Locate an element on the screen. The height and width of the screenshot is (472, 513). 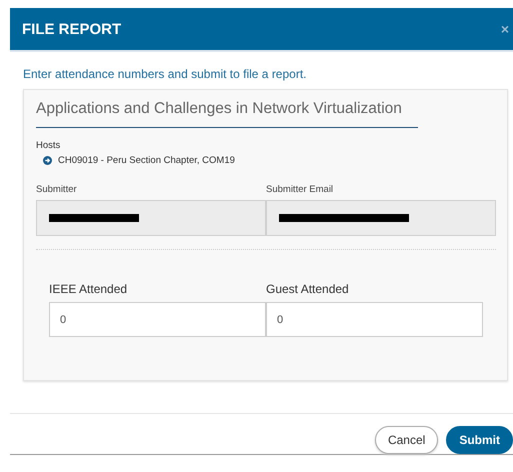
cancel-button: Cancel is located at coordinates (406, 440).